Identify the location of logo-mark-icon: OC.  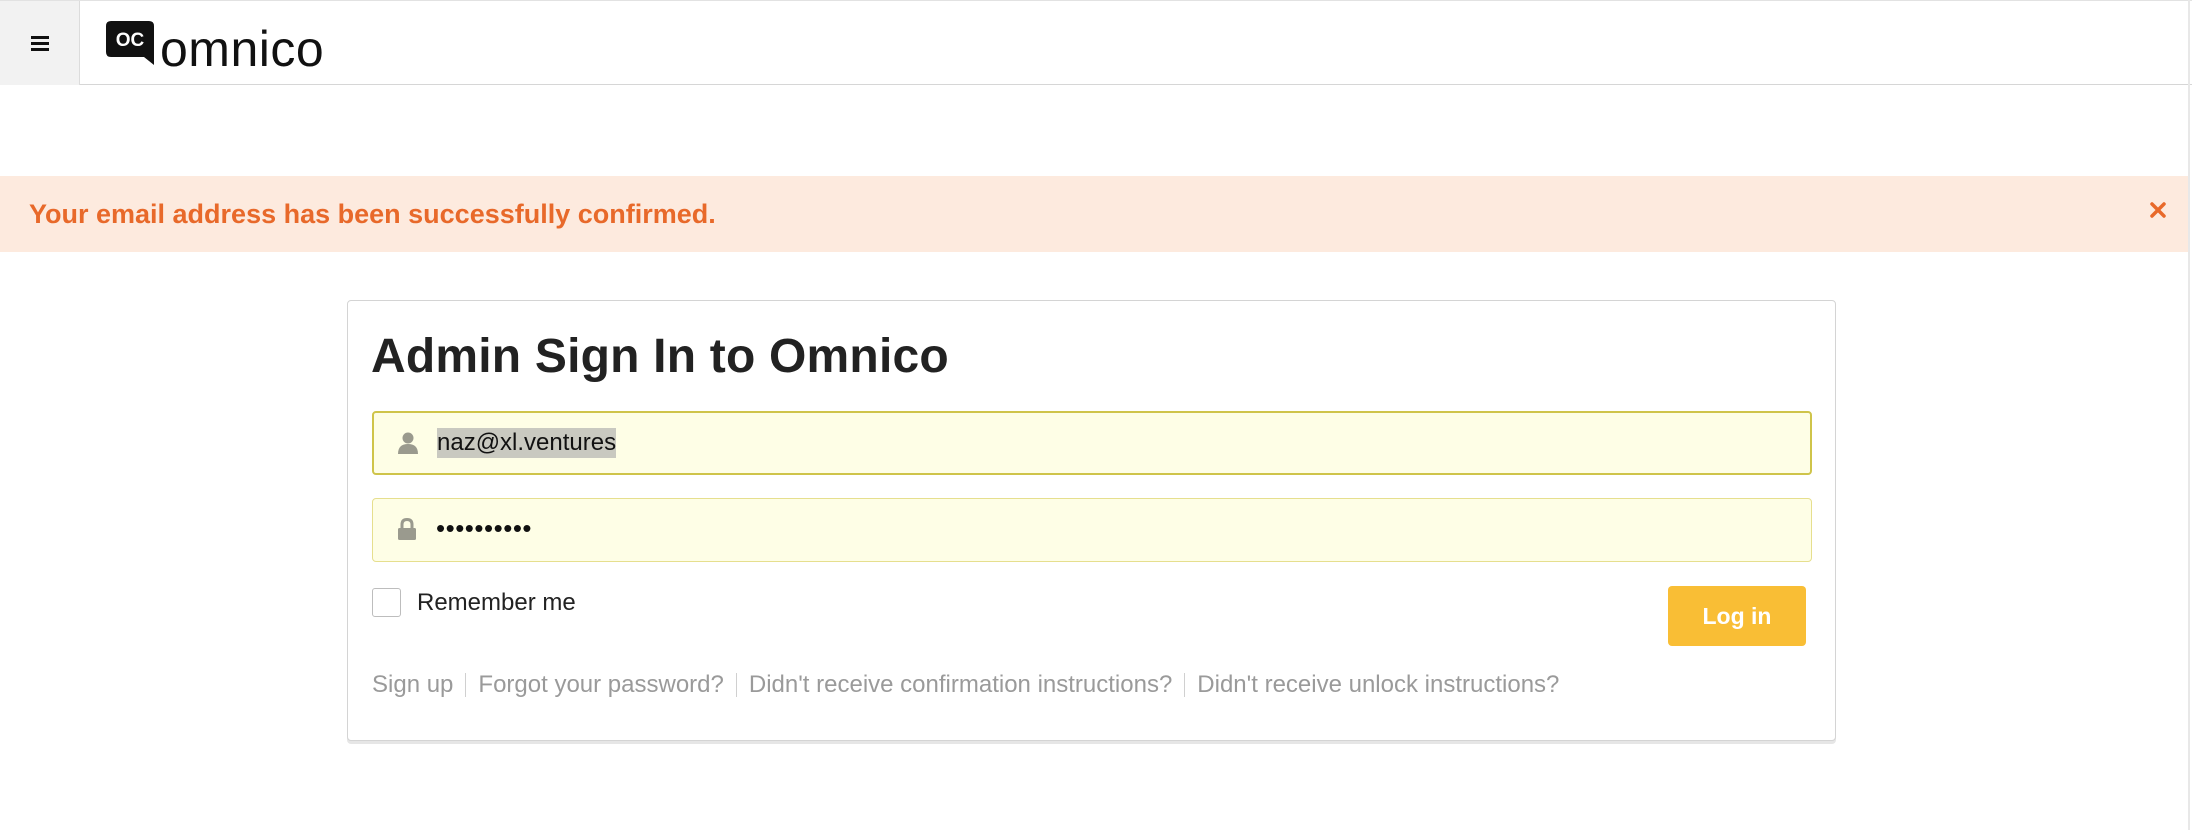
(130, 44).